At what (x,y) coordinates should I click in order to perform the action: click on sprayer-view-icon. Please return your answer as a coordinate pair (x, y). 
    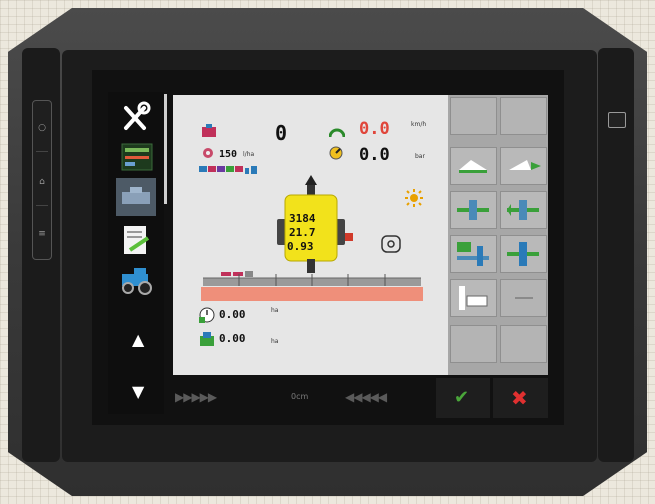
    Looking at the image, I should click on (136, 157).